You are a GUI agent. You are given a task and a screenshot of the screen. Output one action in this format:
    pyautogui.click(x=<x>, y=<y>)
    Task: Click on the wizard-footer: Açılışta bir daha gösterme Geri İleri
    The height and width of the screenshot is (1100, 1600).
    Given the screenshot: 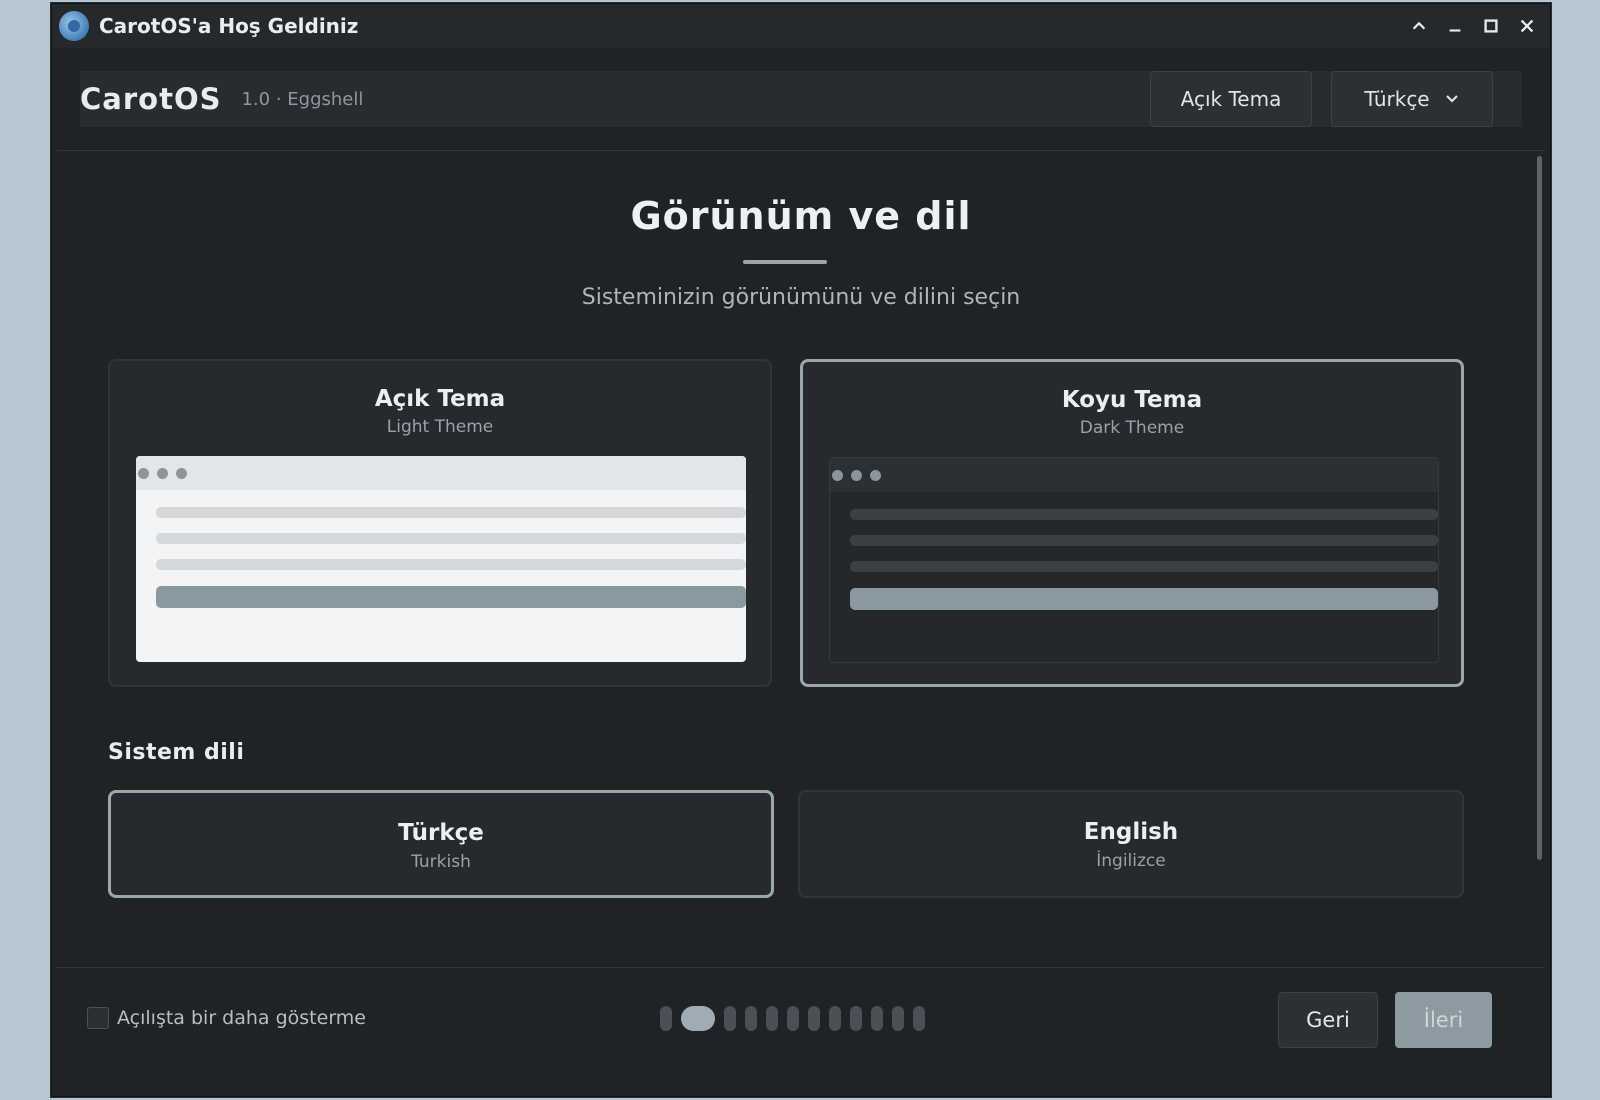 What is the action you would take?
    pyautogui.click(x=801, y=1031)
    